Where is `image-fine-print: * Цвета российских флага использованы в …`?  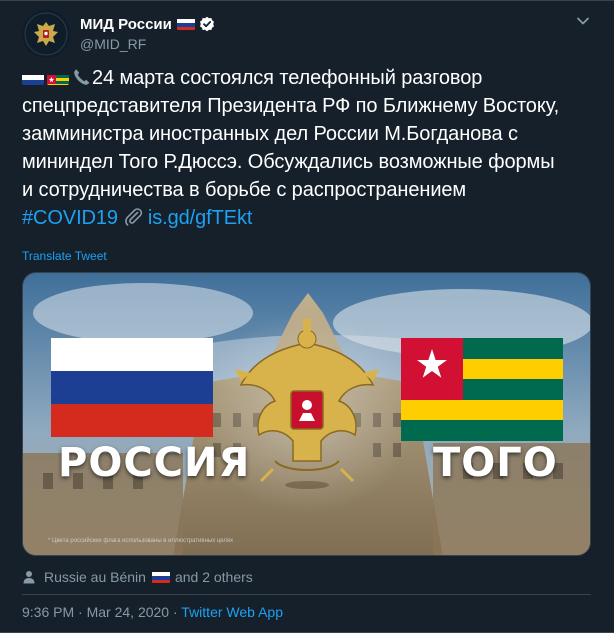 image-fine-print: * Цвета российских флага использованы в … is located at coordinates (141, 541).